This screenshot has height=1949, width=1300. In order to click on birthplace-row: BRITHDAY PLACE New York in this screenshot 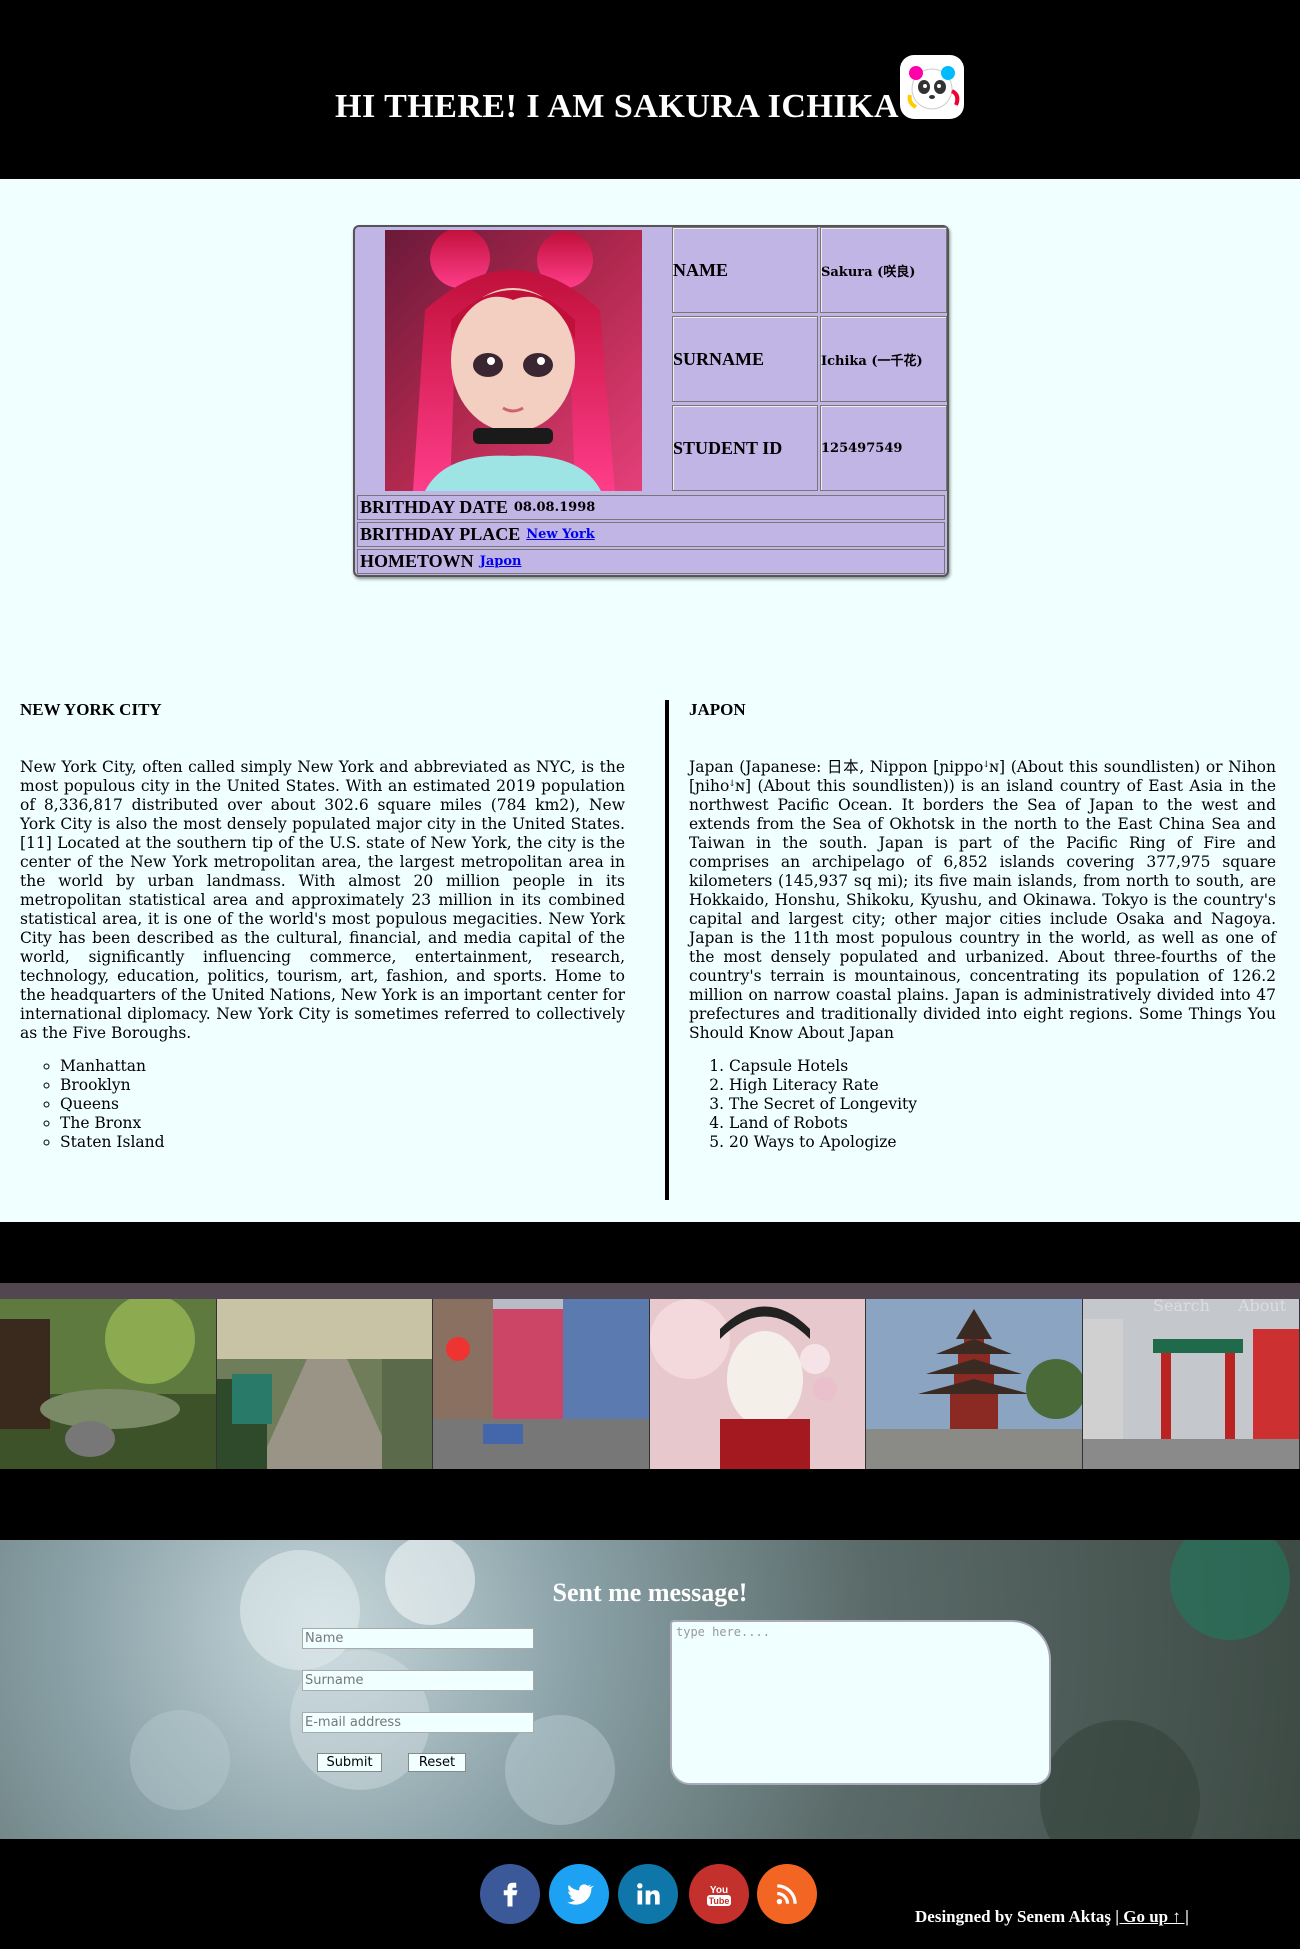, I will do `click(651, 534)`.